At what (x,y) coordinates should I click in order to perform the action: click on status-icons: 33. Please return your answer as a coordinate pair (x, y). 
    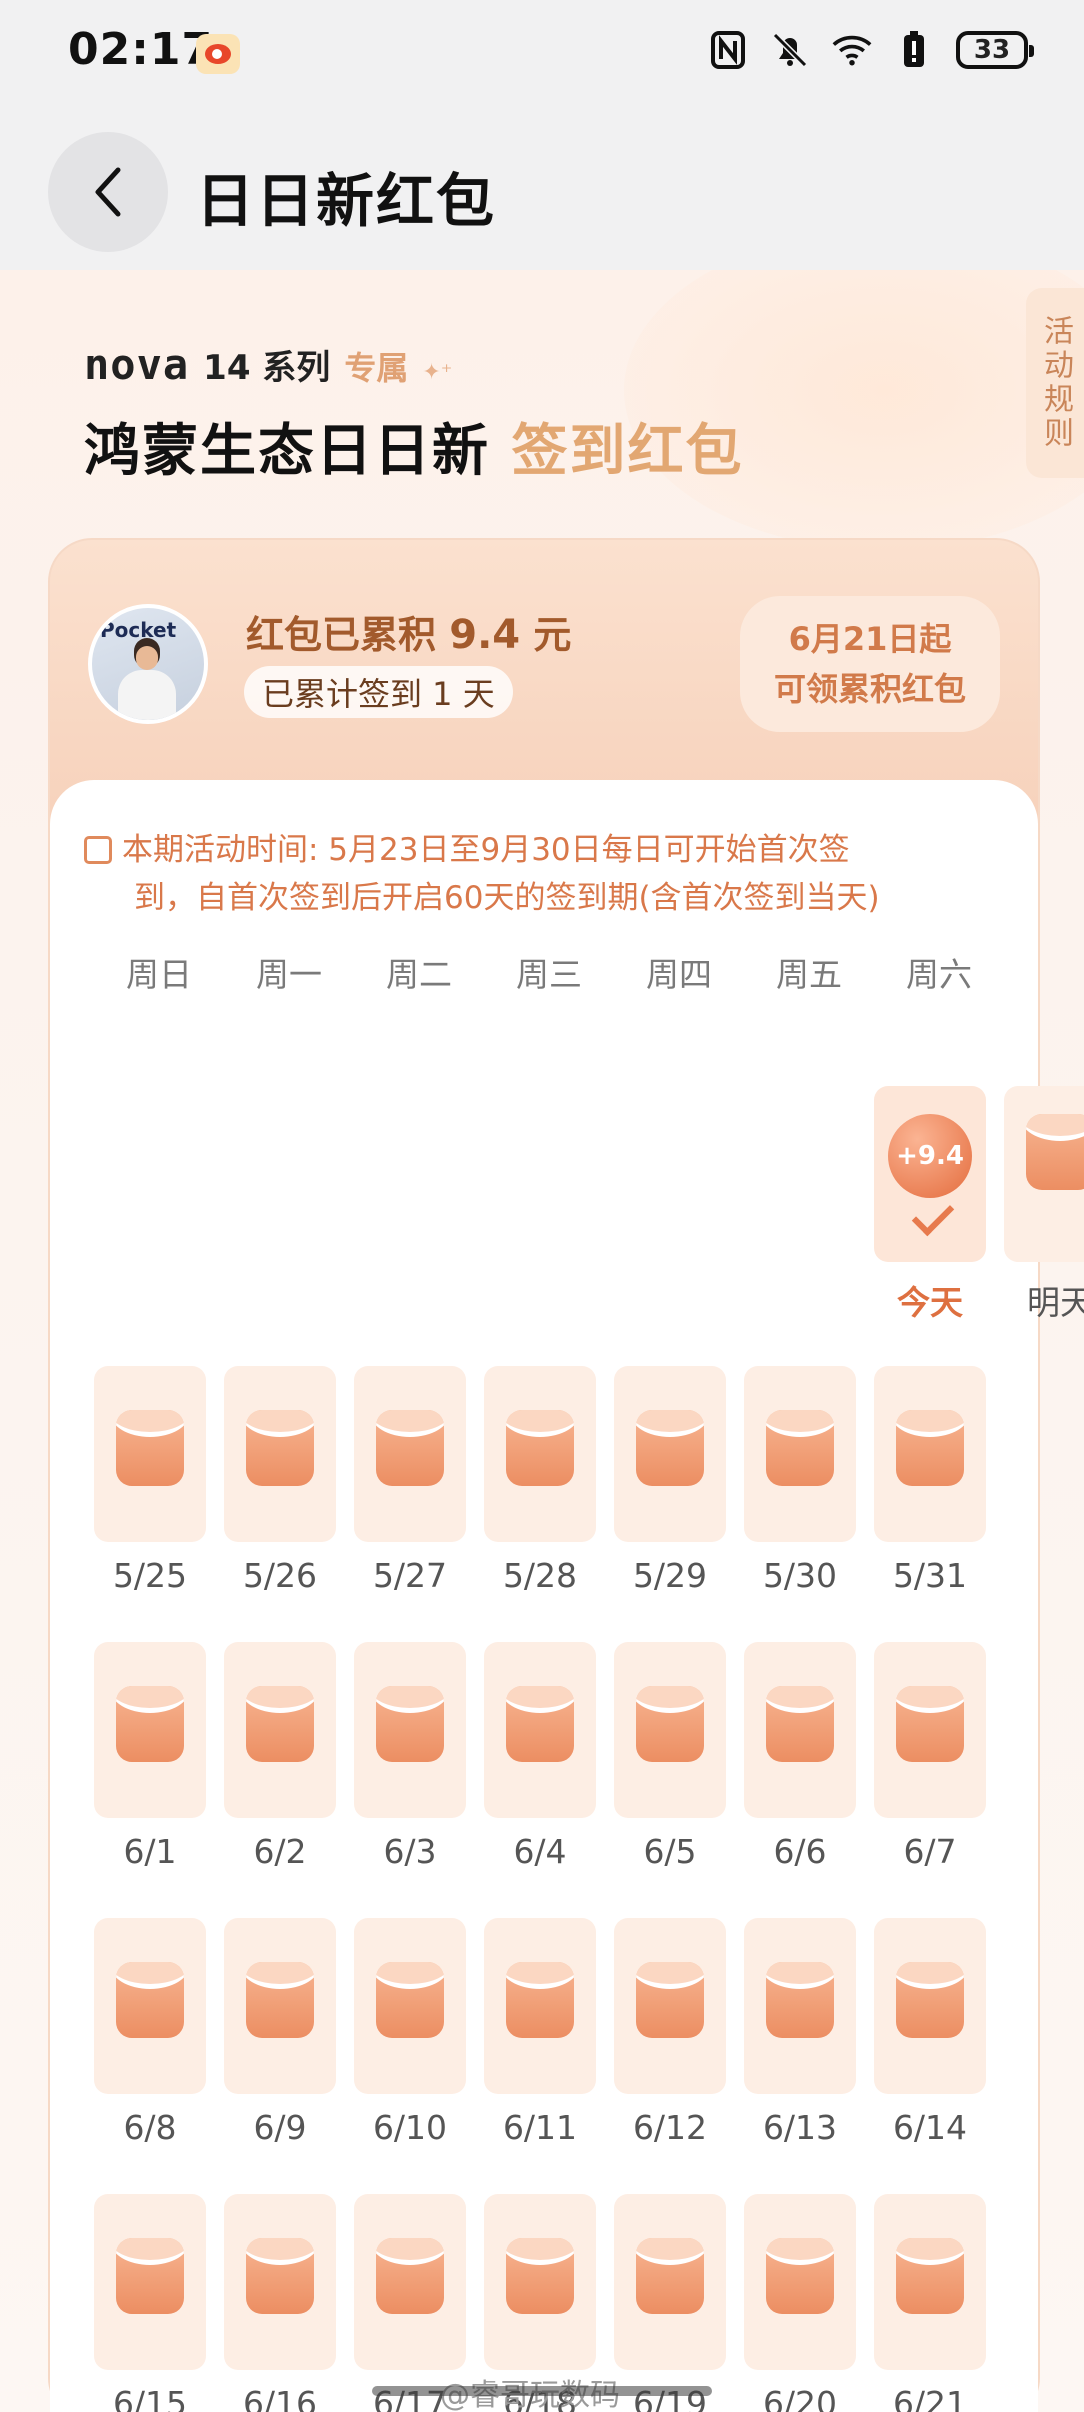
    Looking at the image, I should click on (871, 50).